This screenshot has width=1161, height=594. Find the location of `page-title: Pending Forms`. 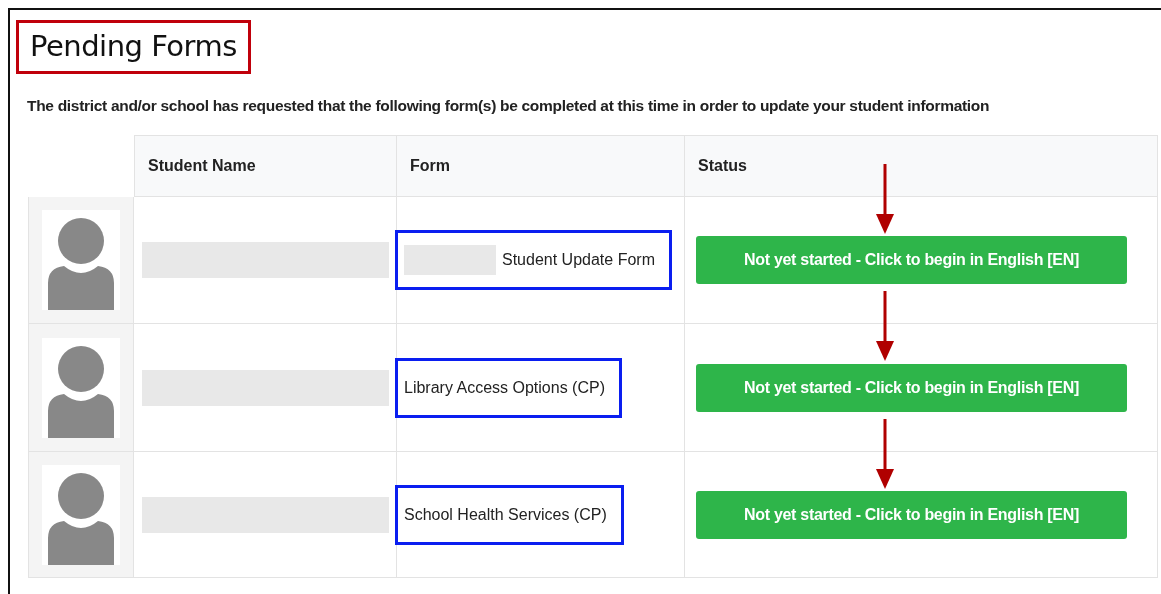

page-title: Pending Forms is located at coordinates (133, 46).